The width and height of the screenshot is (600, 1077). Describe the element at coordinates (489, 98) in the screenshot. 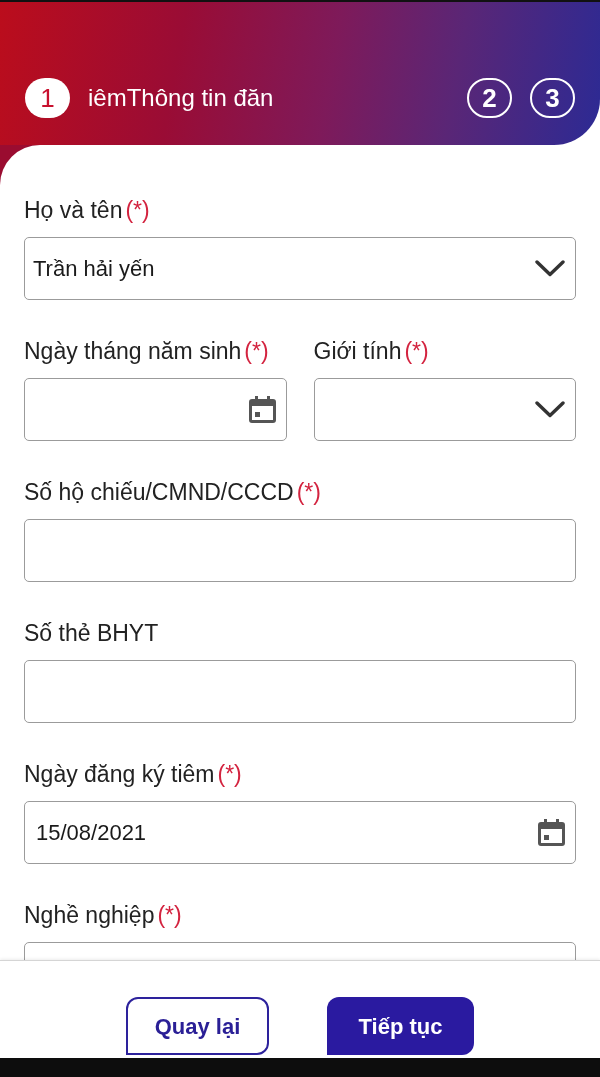

I see `step-indicator: 2` at that location.